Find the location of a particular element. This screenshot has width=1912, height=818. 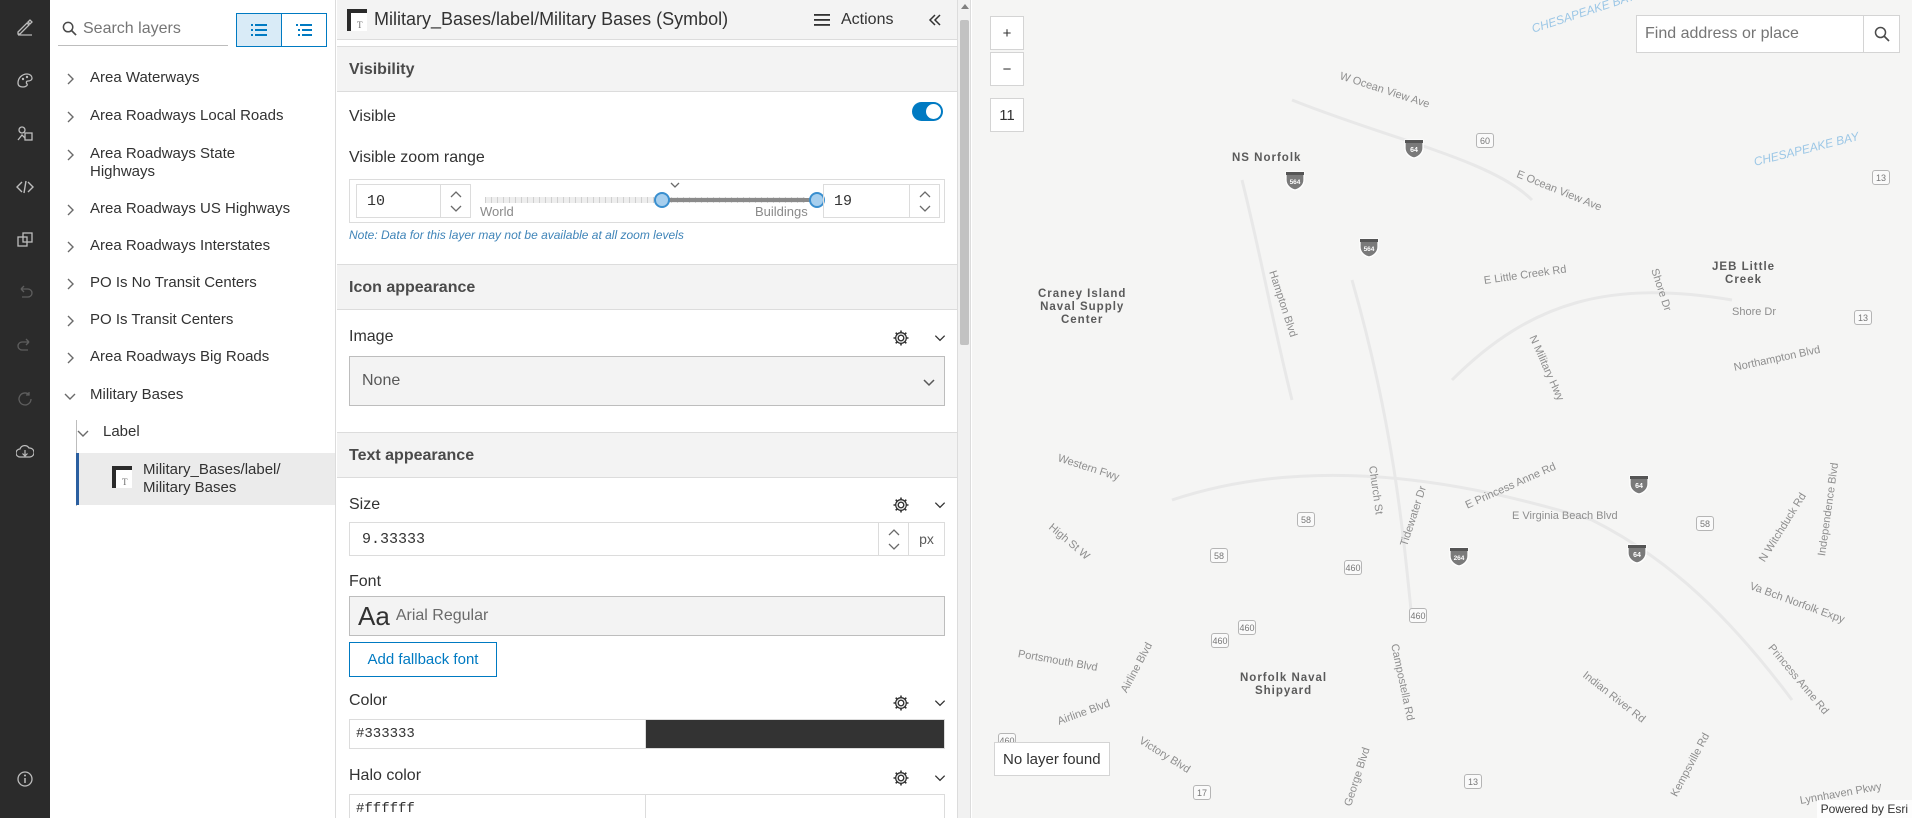

color-input: #333333 is located at coordinates (647, 734).